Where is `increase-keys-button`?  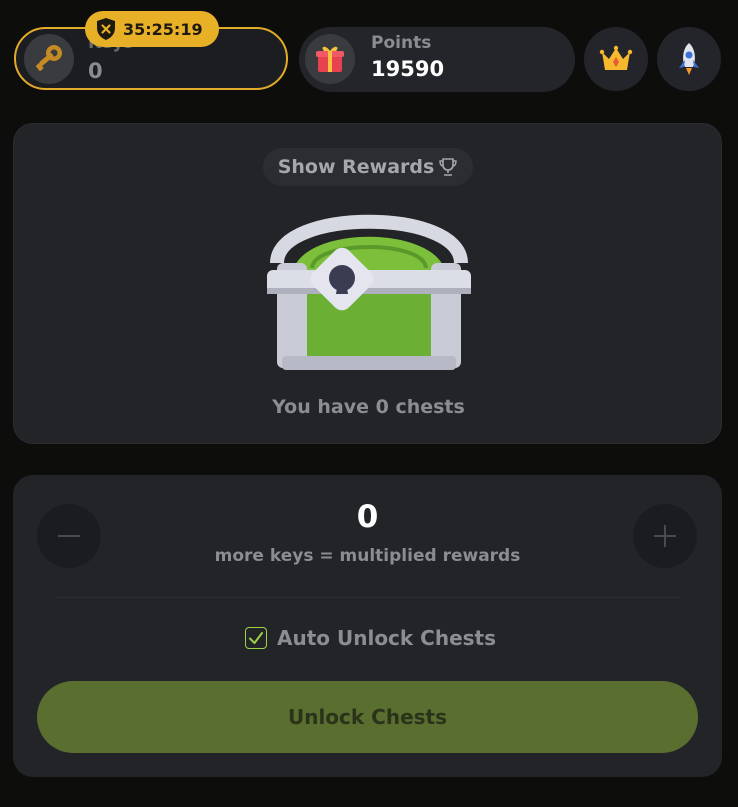
increase-keys-button is located at coordinates (665, 536).